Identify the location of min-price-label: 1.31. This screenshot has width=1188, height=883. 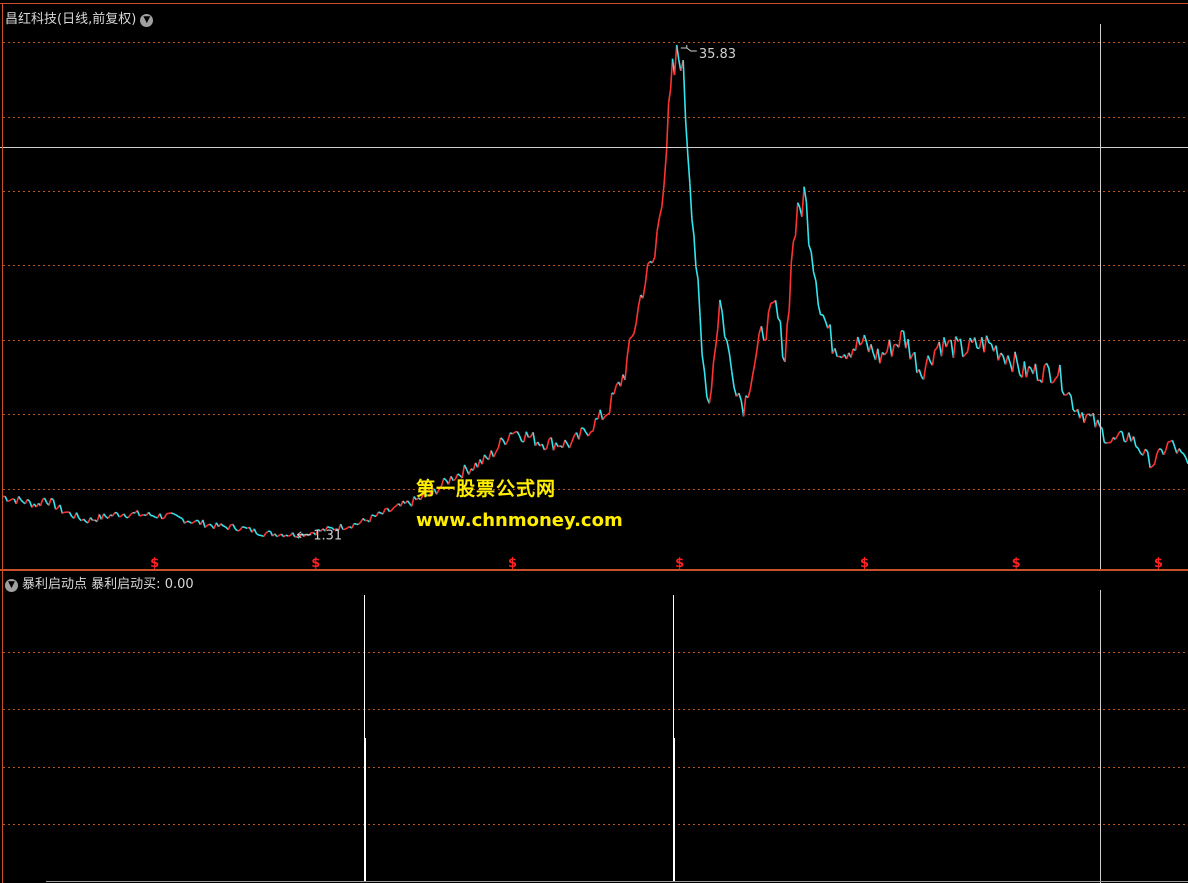
(327, 536).